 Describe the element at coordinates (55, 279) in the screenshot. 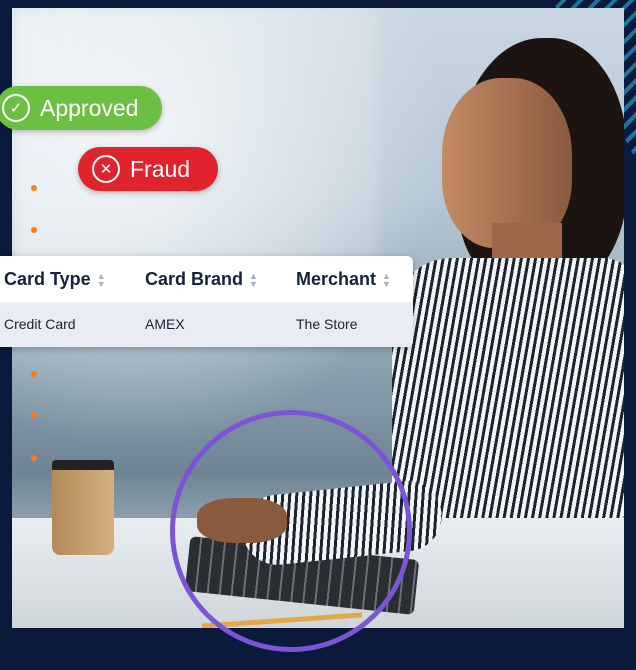

I see `column-header-card-type: Card Type ▲ ▼` at that location.